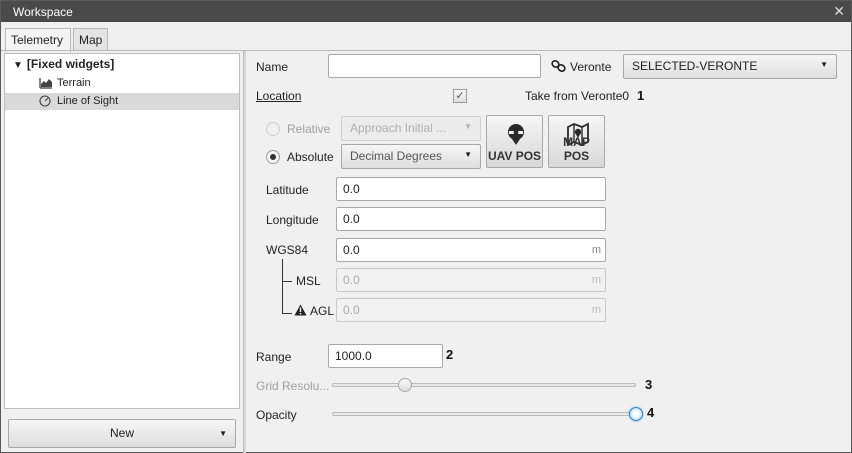 The height and width of the screenshot is (453, 852). I want to click on map-pos-button: MAP POS, so click(576, 141).